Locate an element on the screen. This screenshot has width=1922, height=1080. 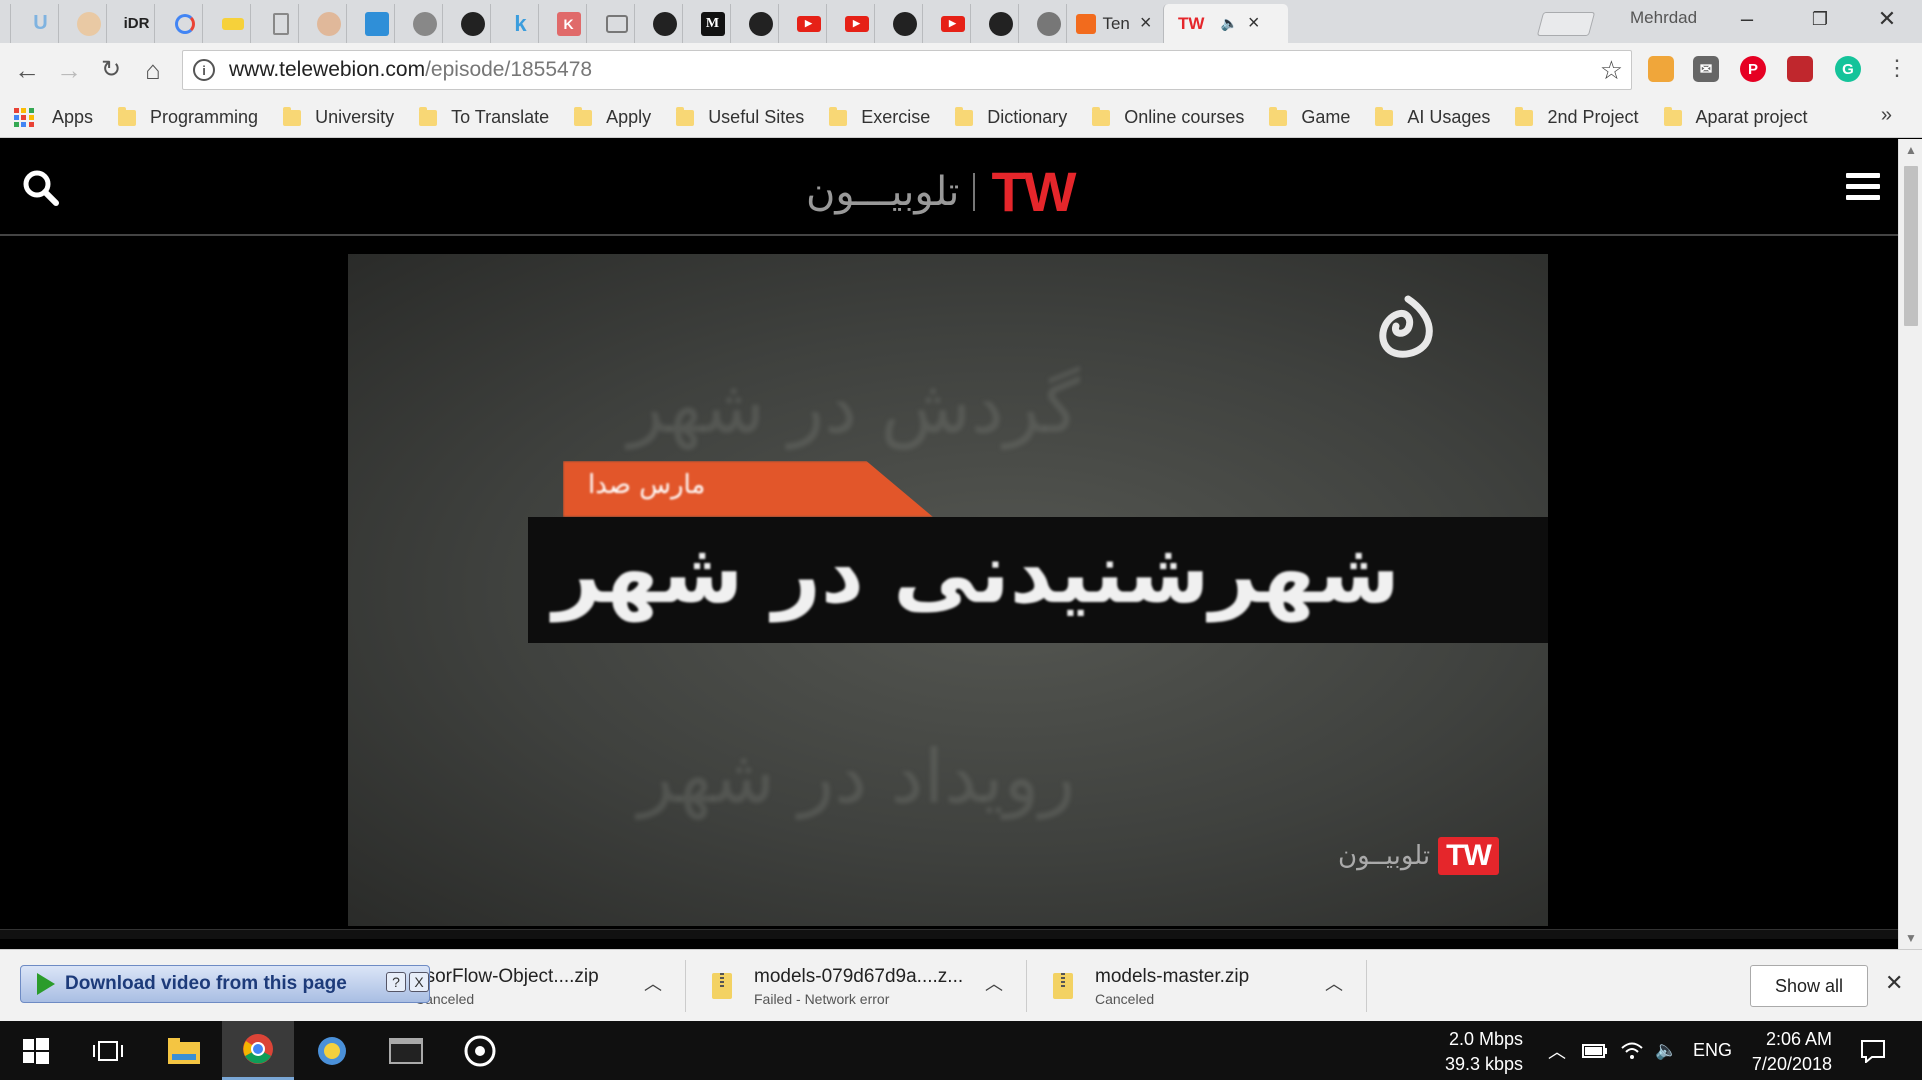
k-icon: k is located at coordinates (520, 23).